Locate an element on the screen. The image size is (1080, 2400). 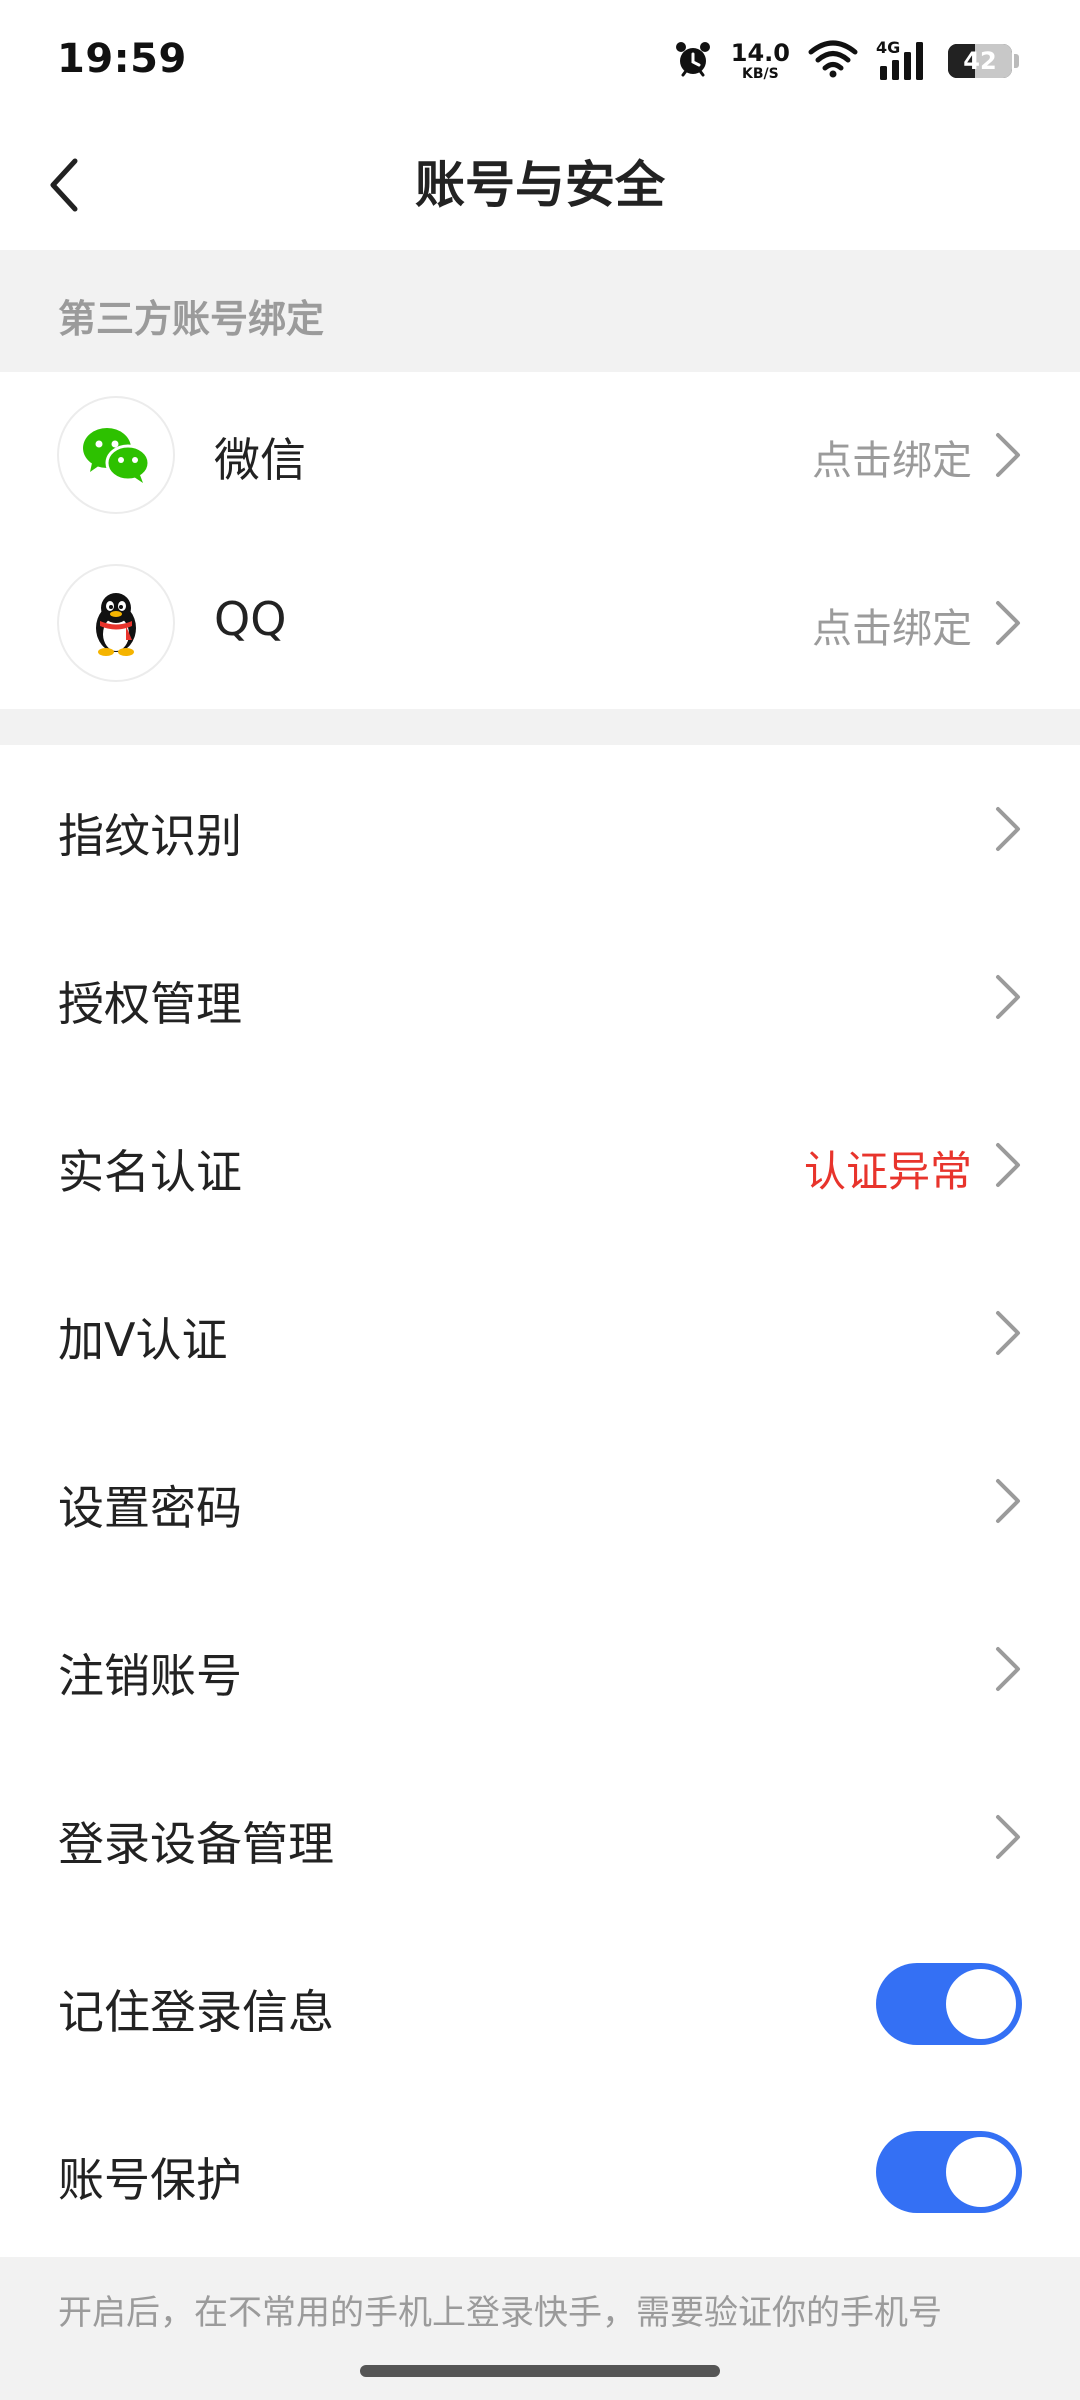
menu-item-authorization: 授权管理 is located at coordinates (540, 997).